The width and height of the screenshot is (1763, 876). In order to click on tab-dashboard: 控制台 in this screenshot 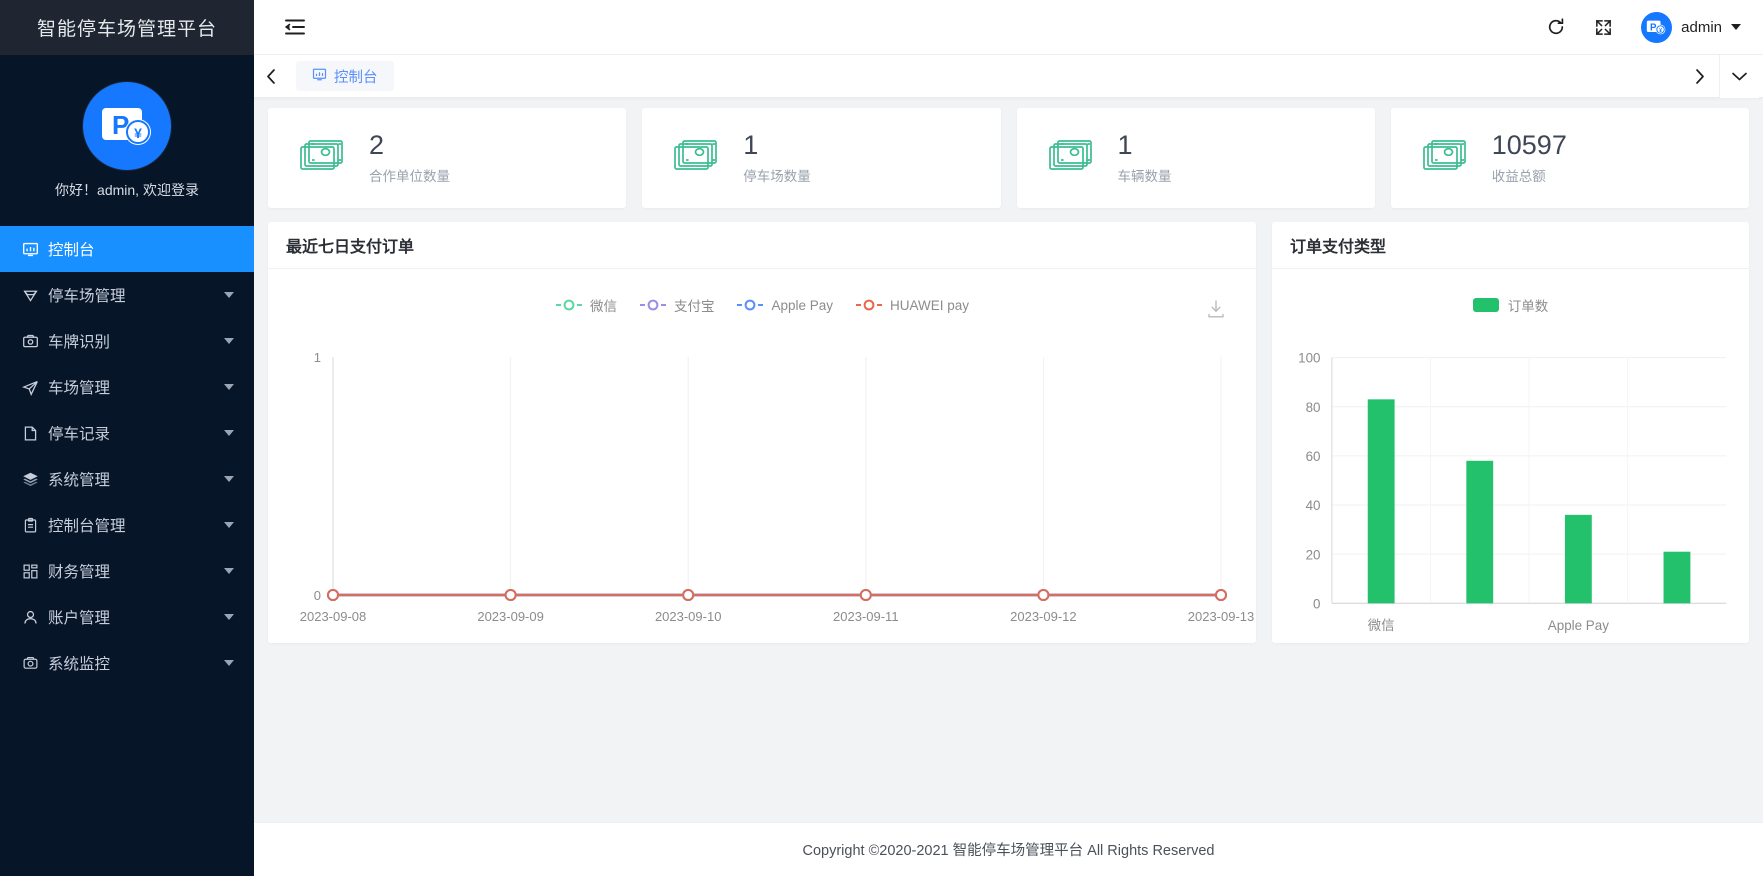, I will do `click(345, 76)`.